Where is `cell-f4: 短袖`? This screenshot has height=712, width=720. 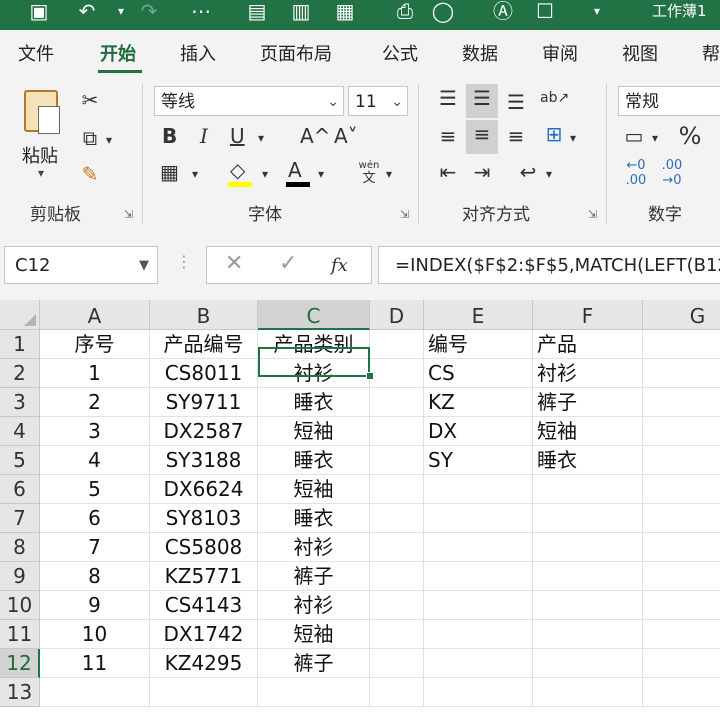
cell-f4: 短袖 is located at coordinates (588, 431).